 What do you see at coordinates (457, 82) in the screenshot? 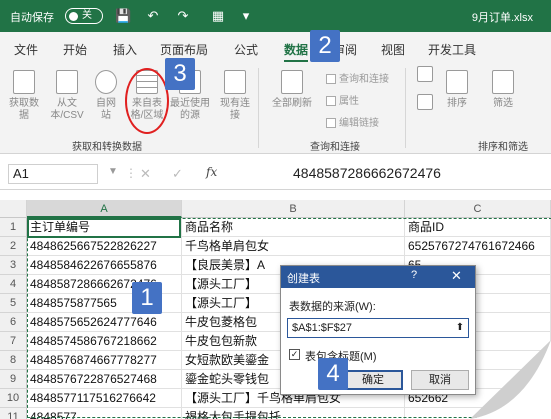
I see `sort-icon` at bounding box center [457, 82].